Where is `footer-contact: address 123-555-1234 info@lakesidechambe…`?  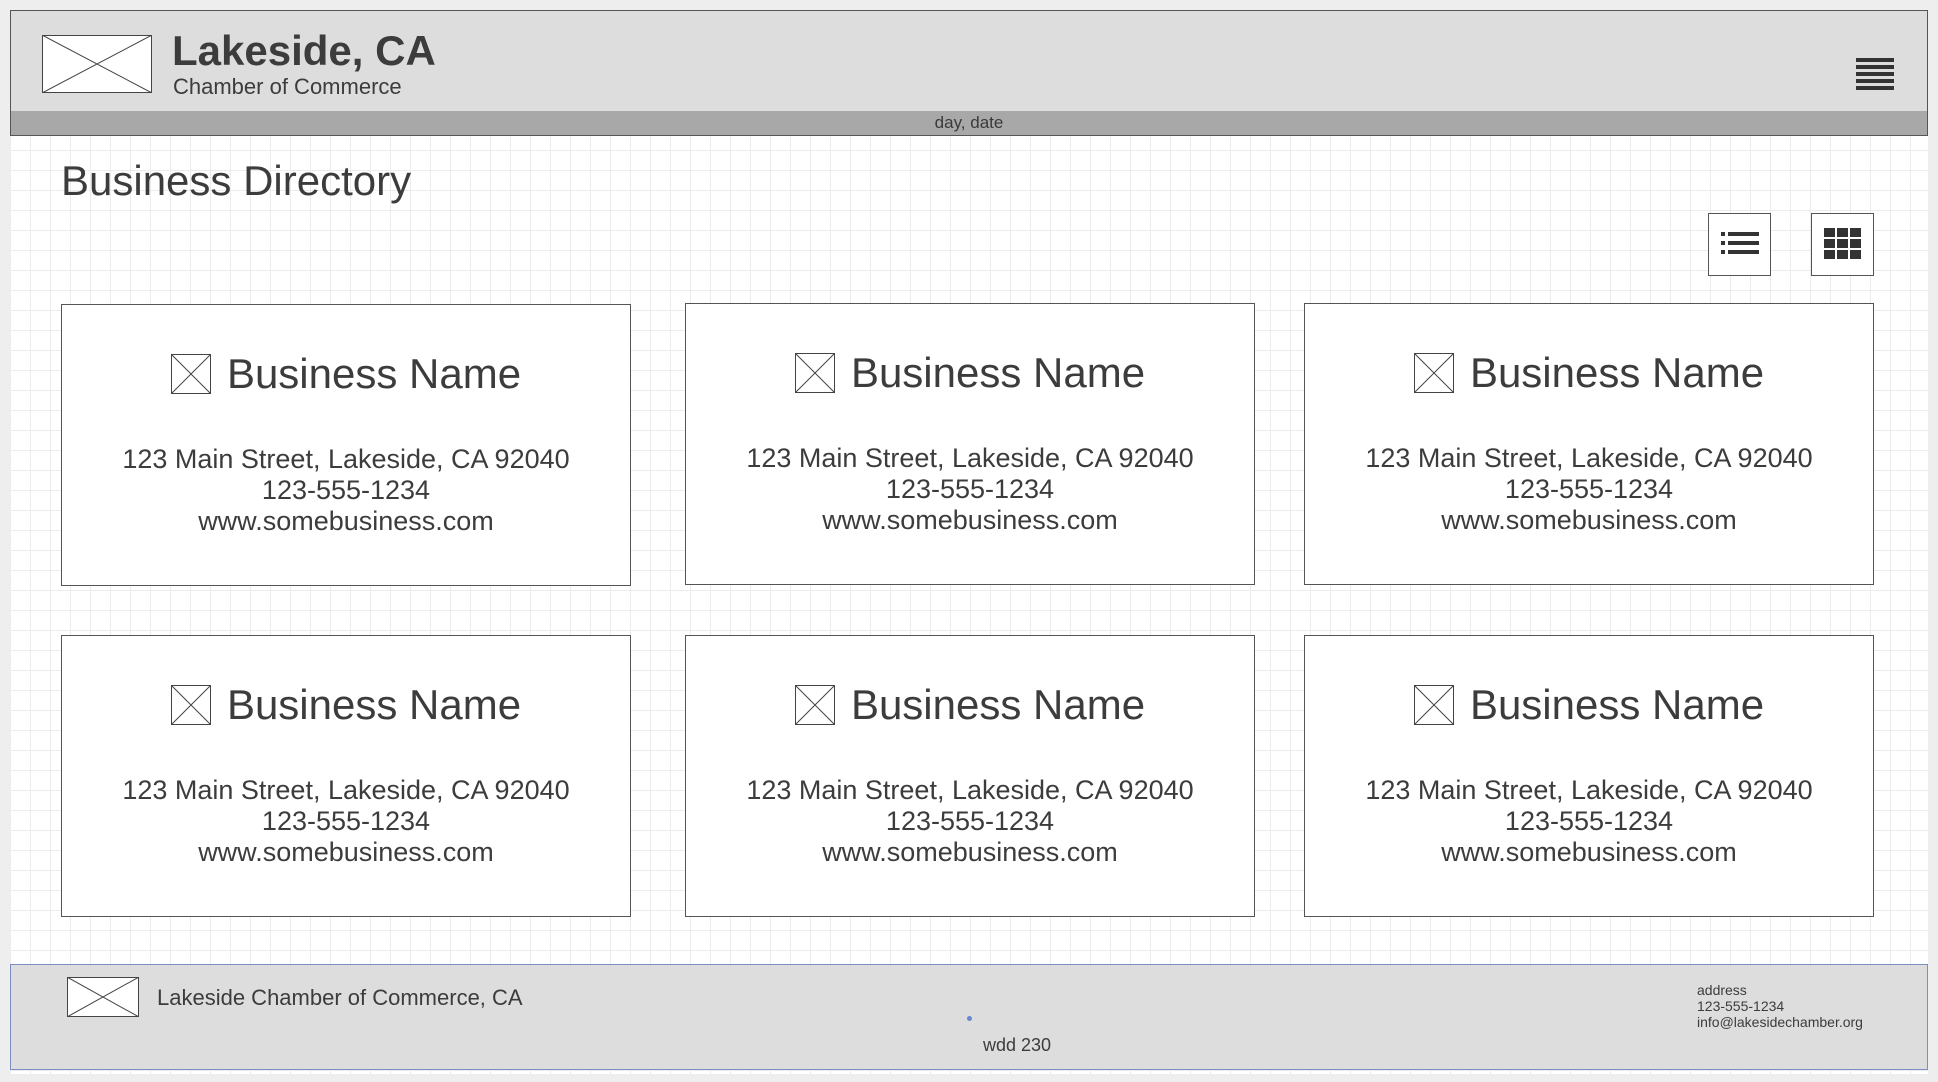
footer-contact: address 123-555-1234 info@lakesidechambe… is located at coordinates (1780, 1006).